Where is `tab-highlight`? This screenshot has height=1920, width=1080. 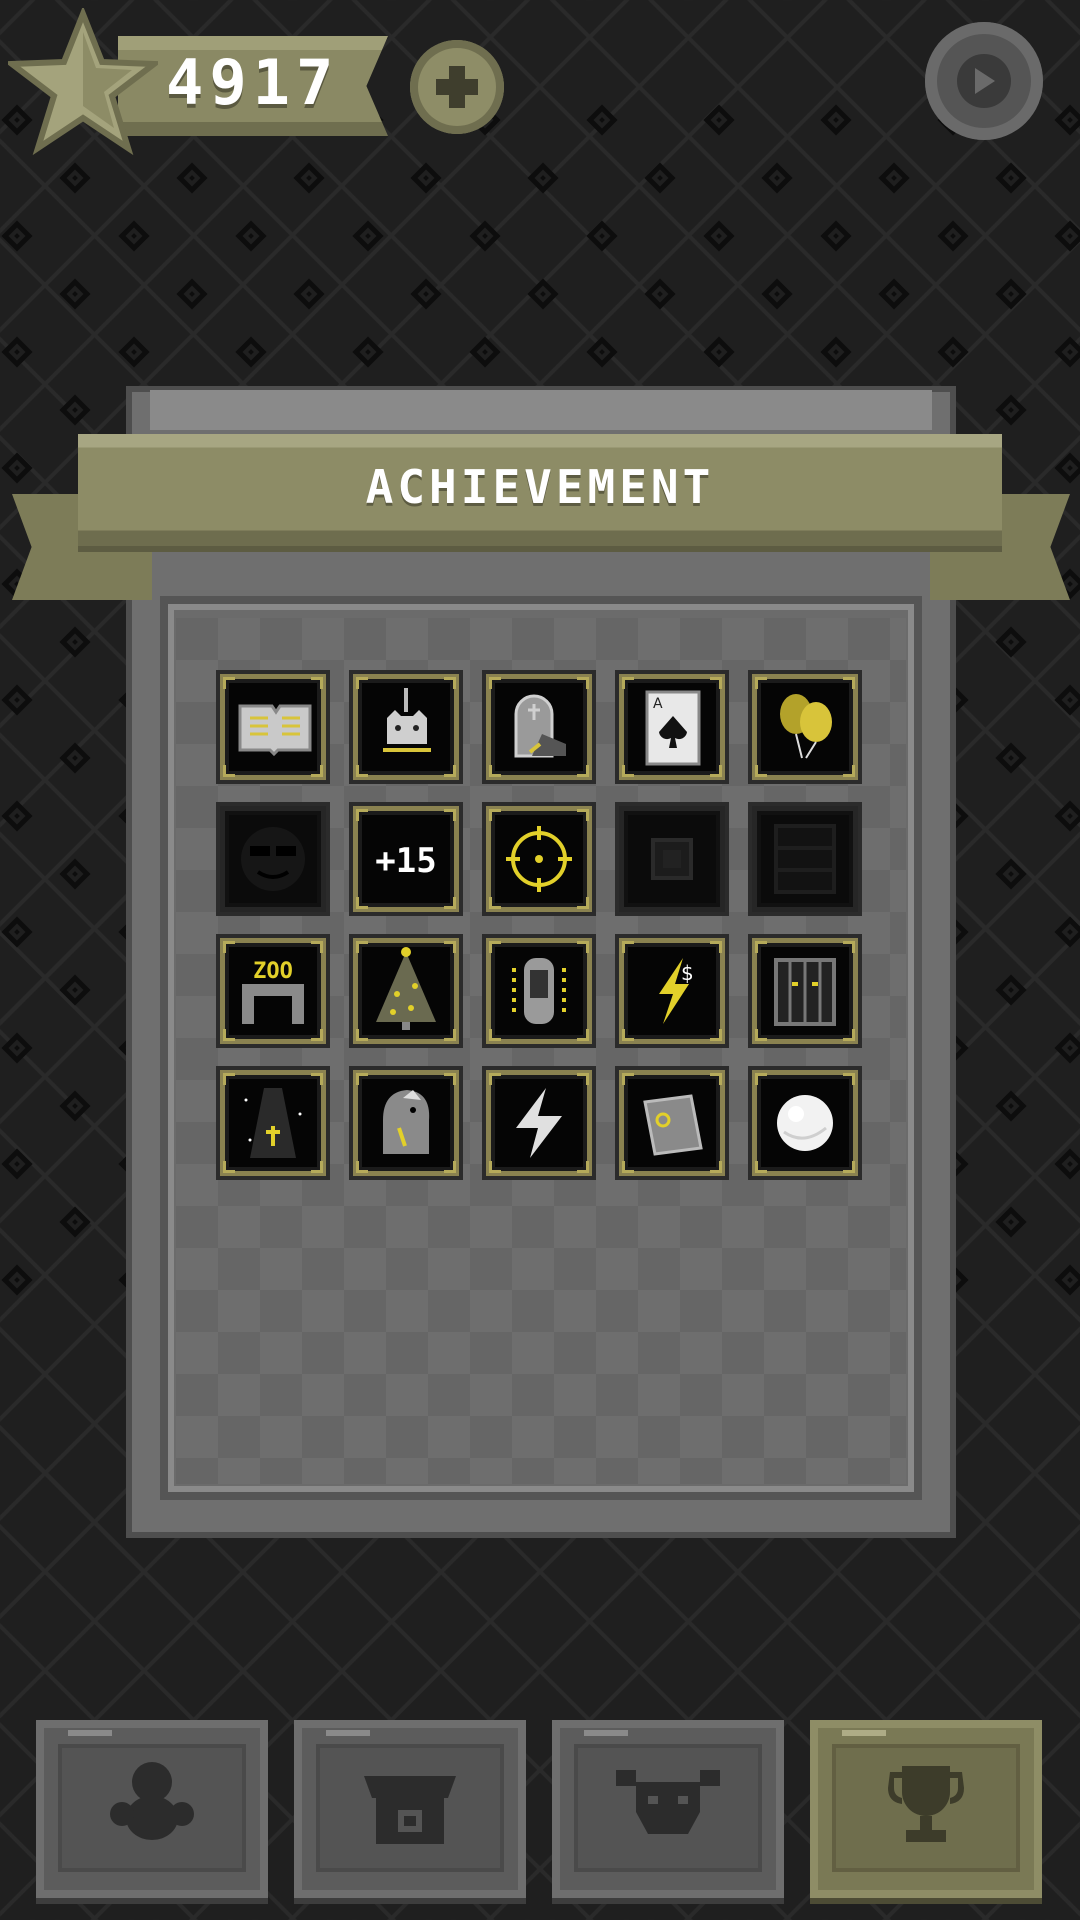
tab-highlight is located at coordinates (348, 1733).